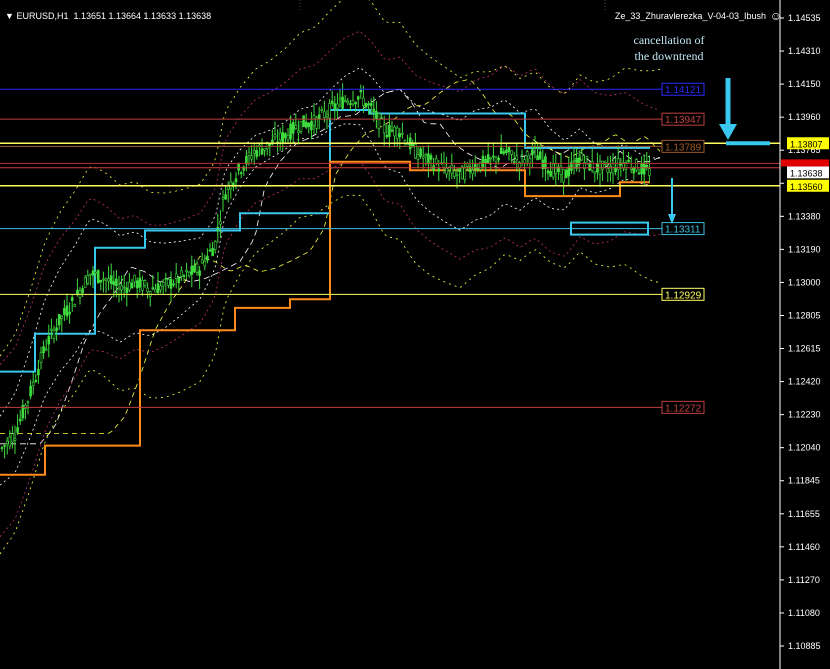  Describe the element at coordinates (804, 349) in the screenshot. I see `price-tick-label: 1.12615` at that location.